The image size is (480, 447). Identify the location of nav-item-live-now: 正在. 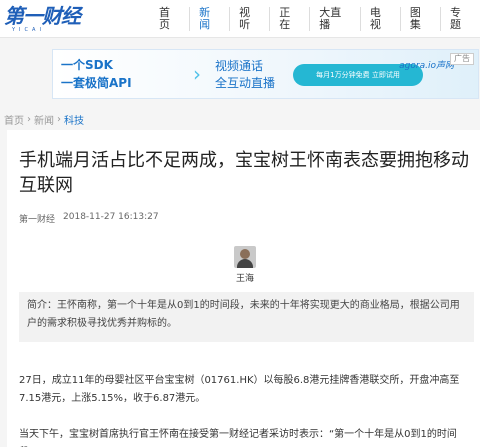
(289, 19).